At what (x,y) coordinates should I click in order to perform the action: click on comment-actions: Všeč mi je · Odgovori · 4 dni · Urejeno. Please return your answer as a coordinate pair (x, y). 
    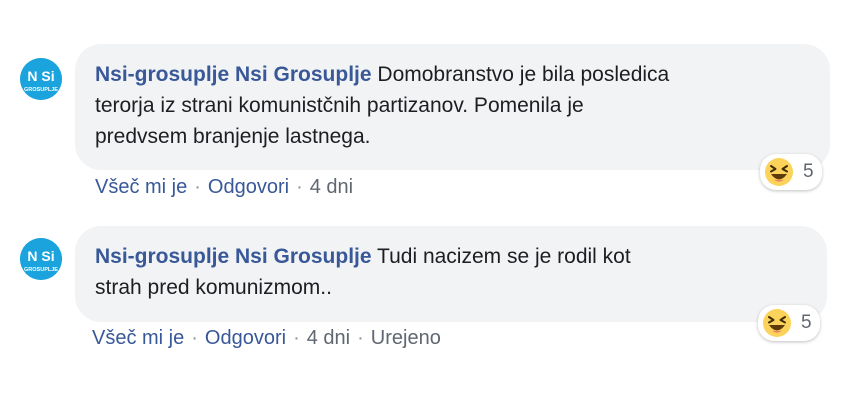
    Looking at the image, I should click on (266, 338).